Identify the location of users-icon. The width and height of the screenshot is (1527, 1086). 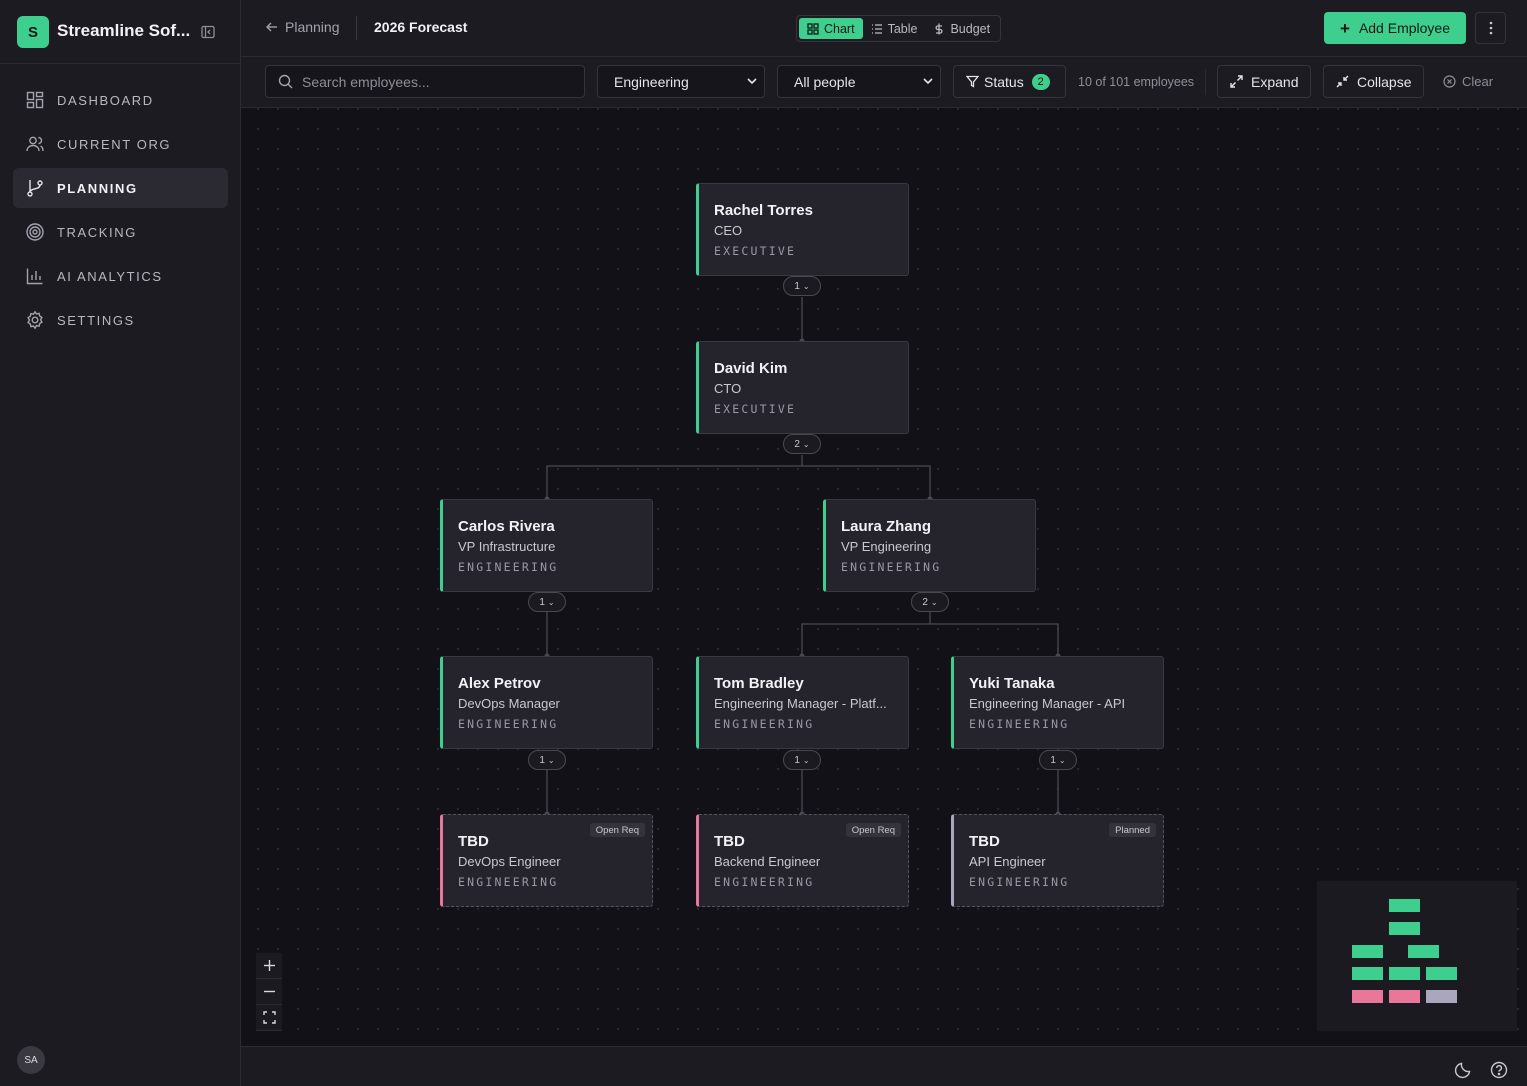
(35, 144).